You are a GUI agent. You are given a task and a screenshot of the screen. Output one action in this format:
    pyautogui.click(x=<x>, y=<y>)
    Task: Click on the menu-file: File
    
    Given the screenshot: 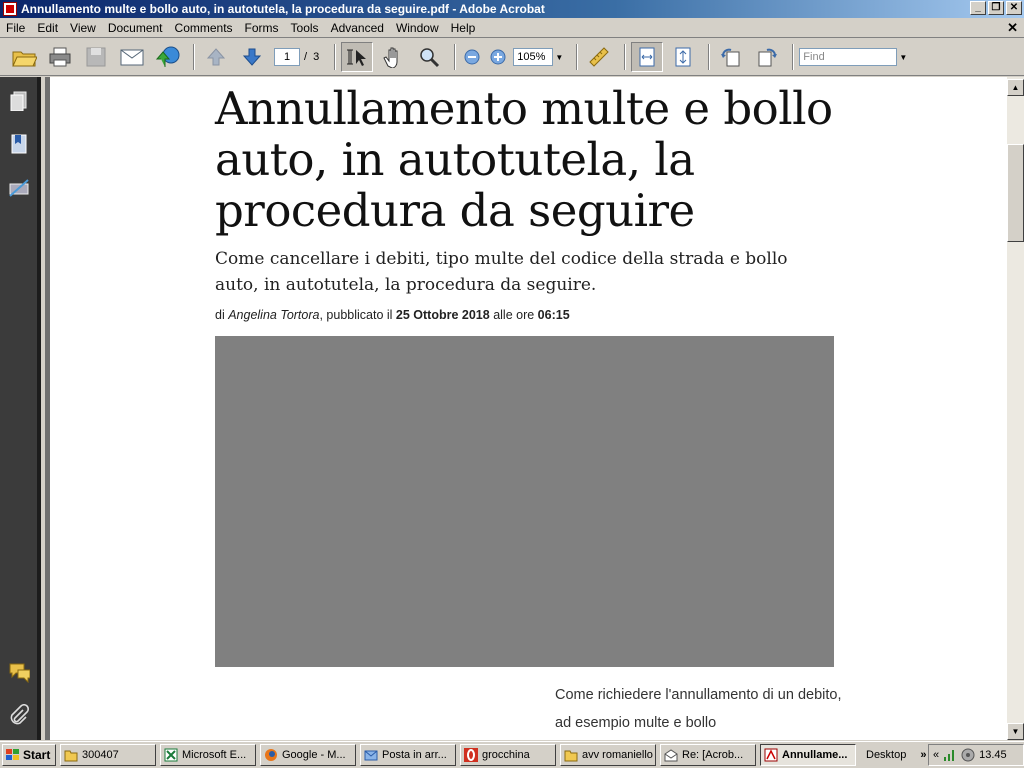 What is the action you would take?
    pyautogui.click(x=15, y=28)
    